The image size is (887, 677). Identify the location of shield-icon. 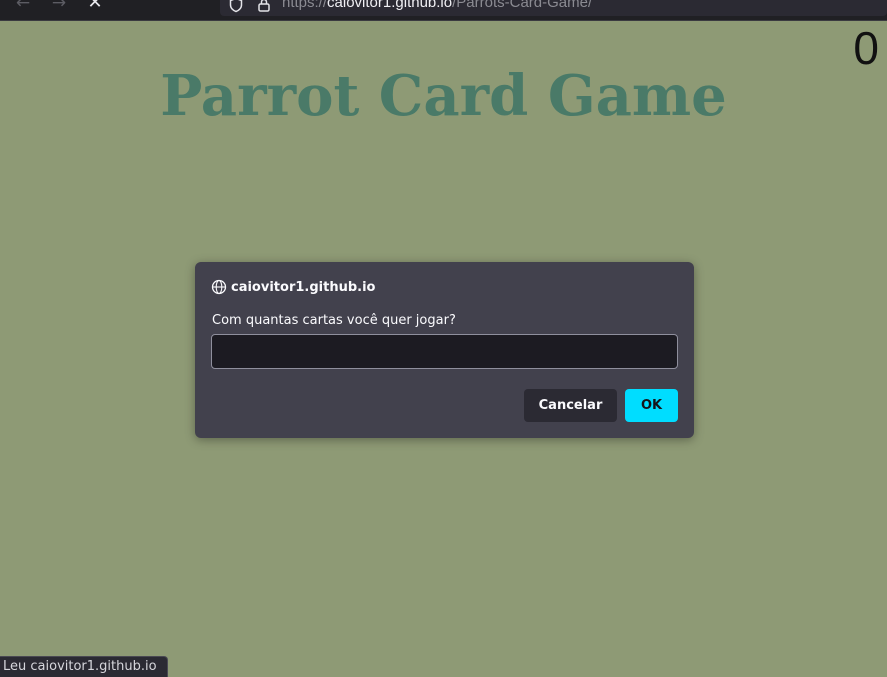
(236, 6).